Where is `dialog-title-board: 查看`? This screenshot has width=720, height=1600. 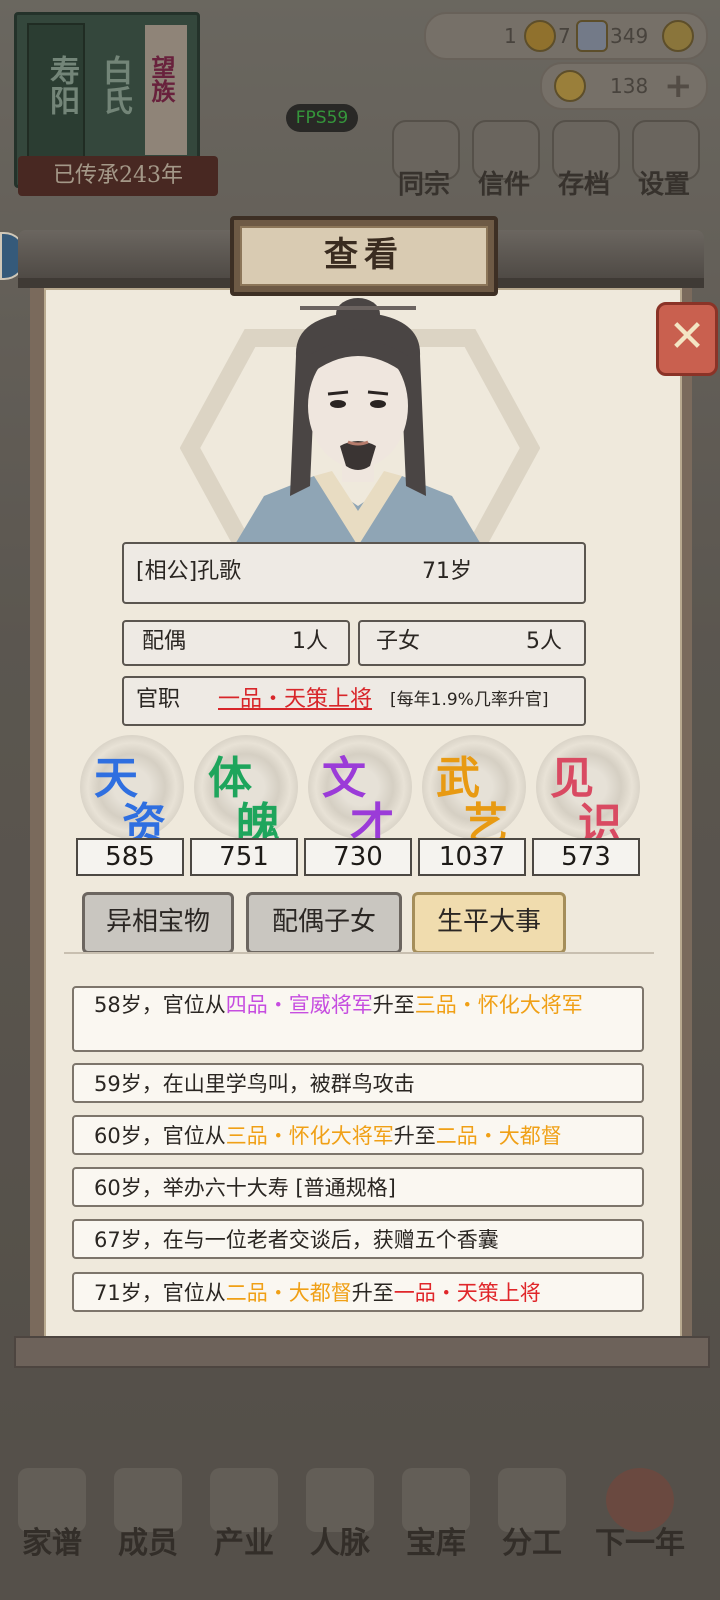 dialog-title-board: 查看 is located at coordinates (364, 256).